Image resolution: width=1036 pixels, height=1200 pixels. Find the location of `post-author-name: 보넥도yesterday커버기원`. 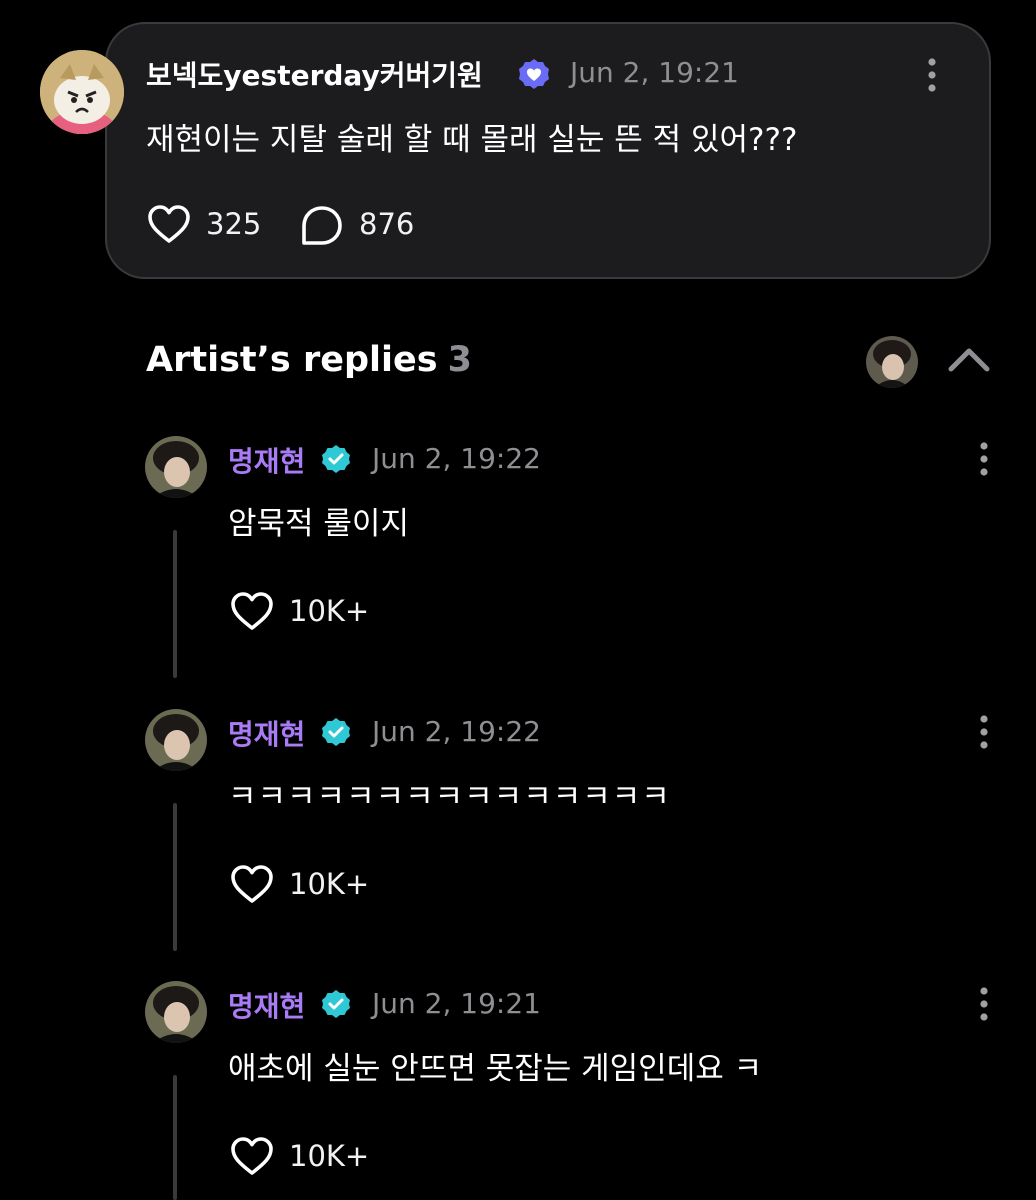

post-author-name: 보넥도yesterday커버기원 is located at coordinates (314, 74).